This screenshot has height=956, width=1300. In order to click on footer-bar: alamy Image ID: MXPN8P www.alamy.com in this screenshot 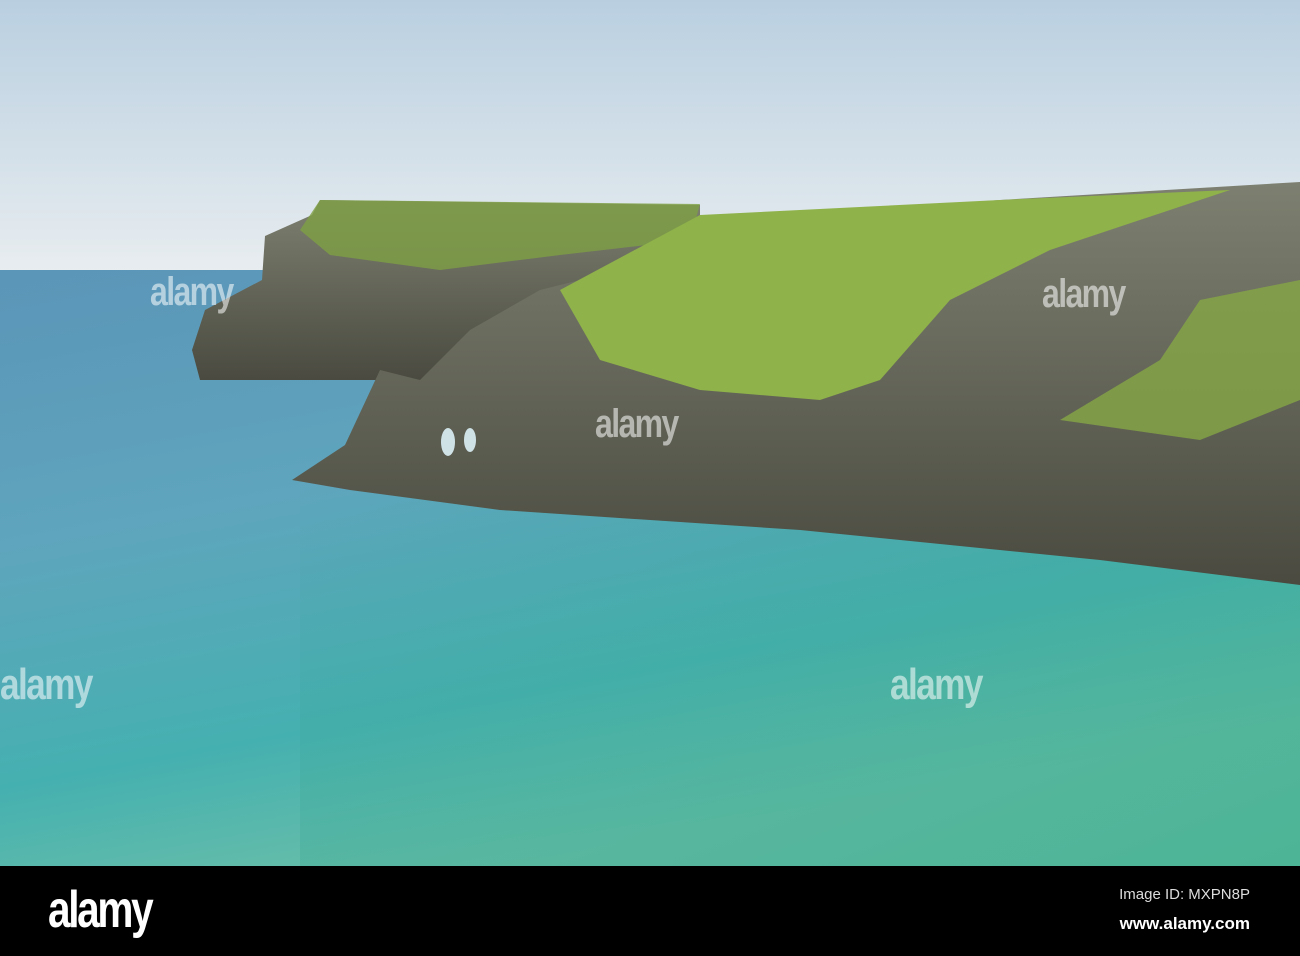, I will do `click(650, 911)`.